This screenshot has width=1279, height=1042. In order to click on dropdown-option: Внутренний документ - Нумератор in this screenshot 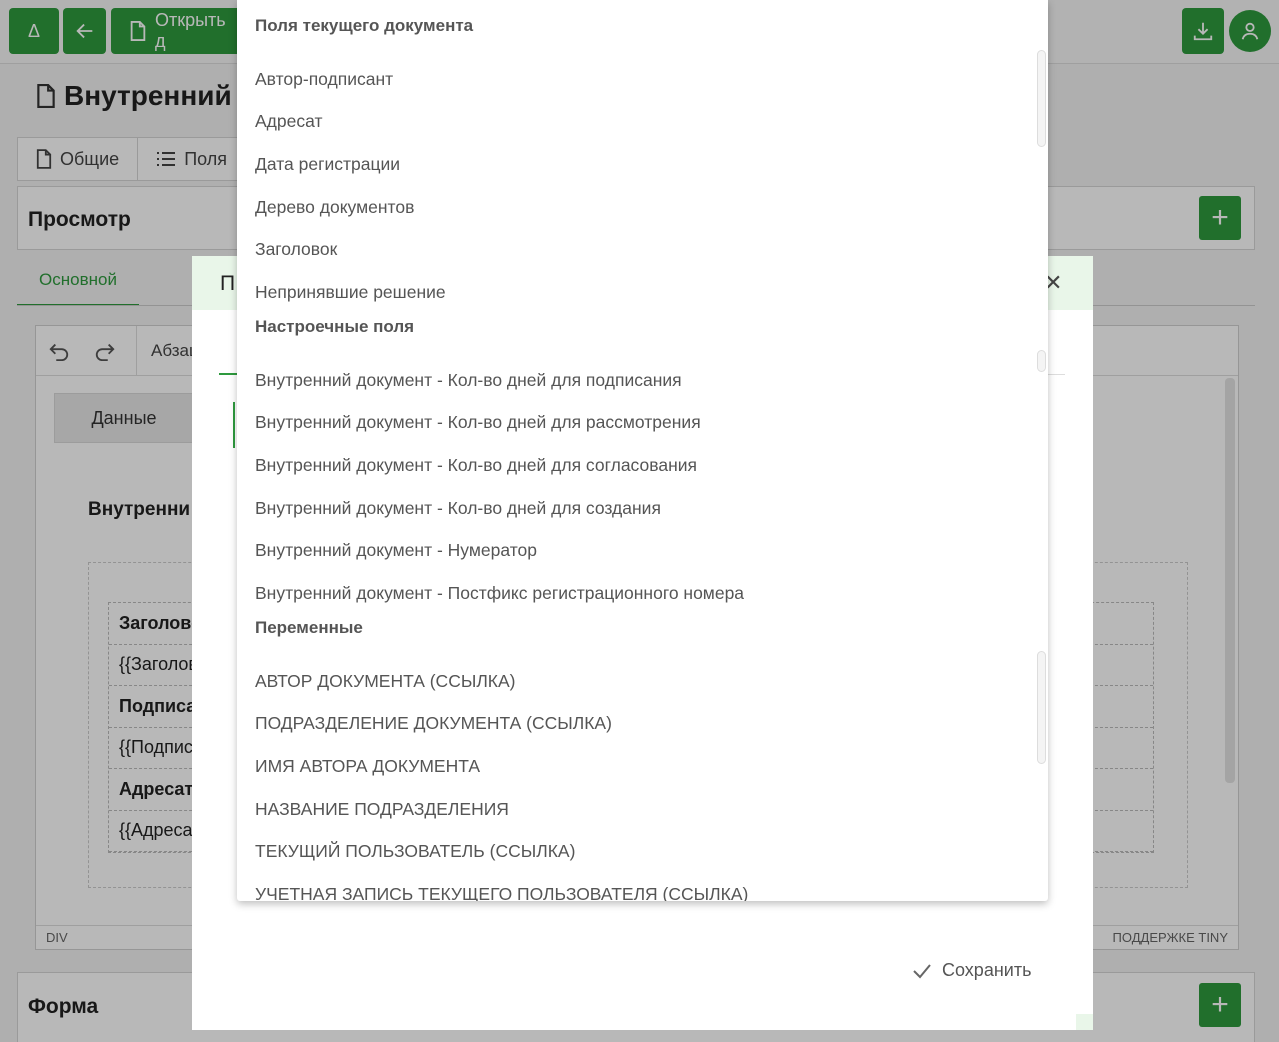, I will do `click(642, 550)`.